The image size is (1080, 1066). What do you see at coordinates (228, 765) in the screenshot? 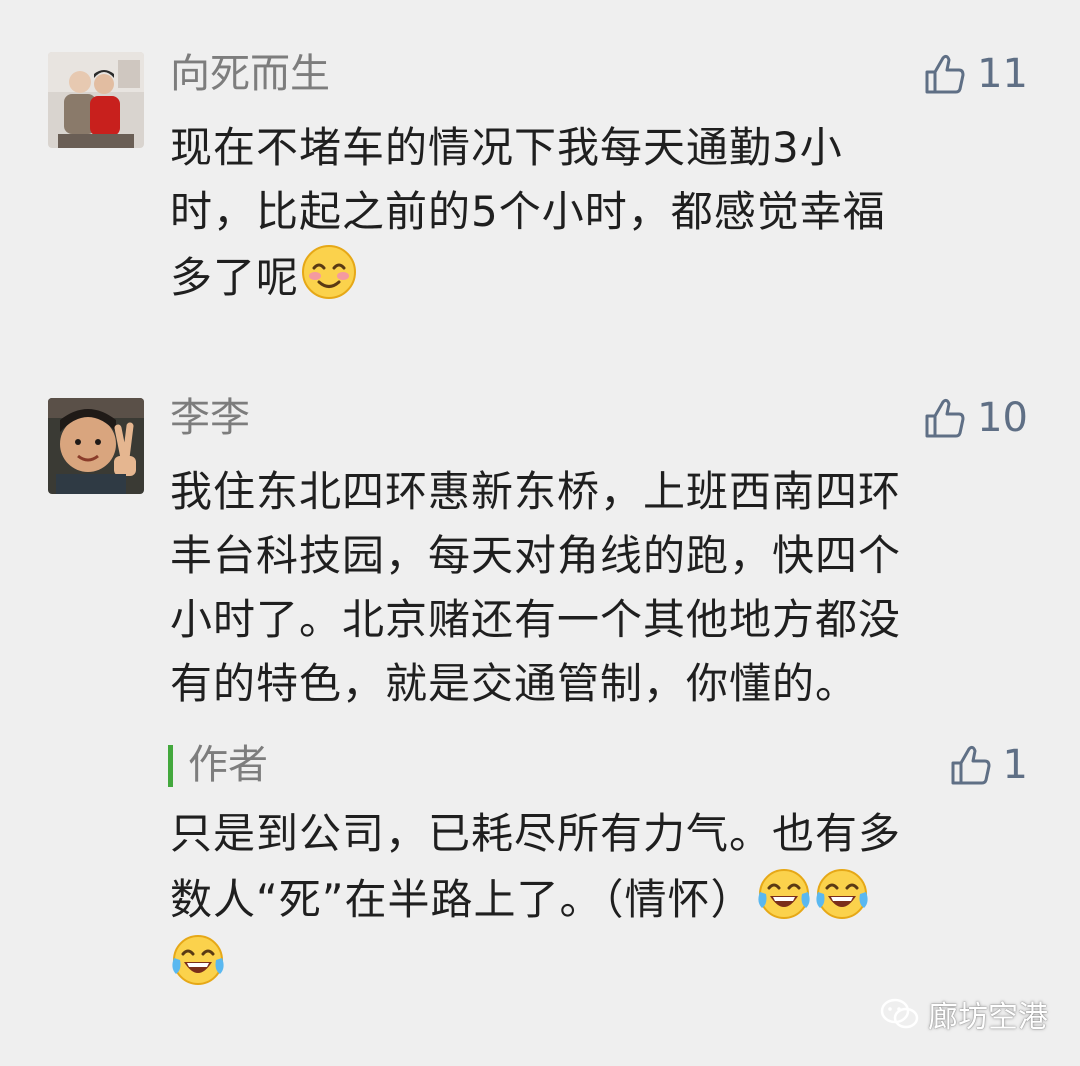
I see `author-label: 作者` at bounding box center [228, 765].